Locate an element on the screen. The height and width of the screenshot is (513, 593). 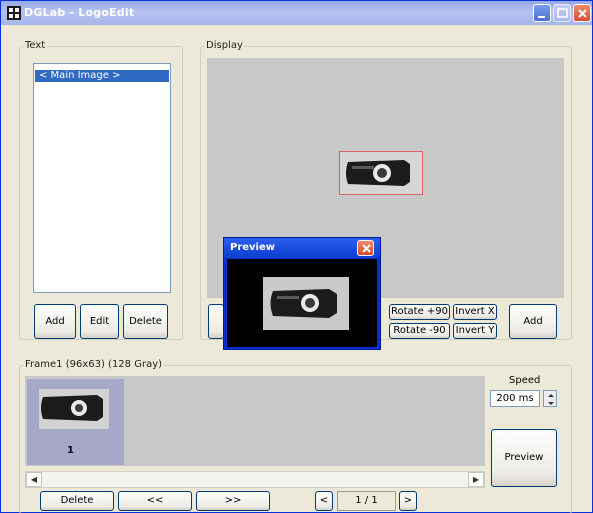
rotate-plus-label: Rotate +90 is located at coordinates (419, 311).